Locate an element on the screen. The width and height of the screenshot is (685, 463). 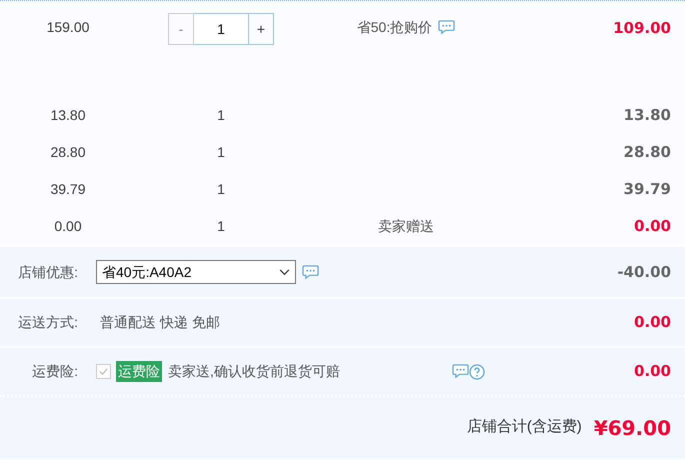
amount: -40.00 is located at coordinates (644, 271).